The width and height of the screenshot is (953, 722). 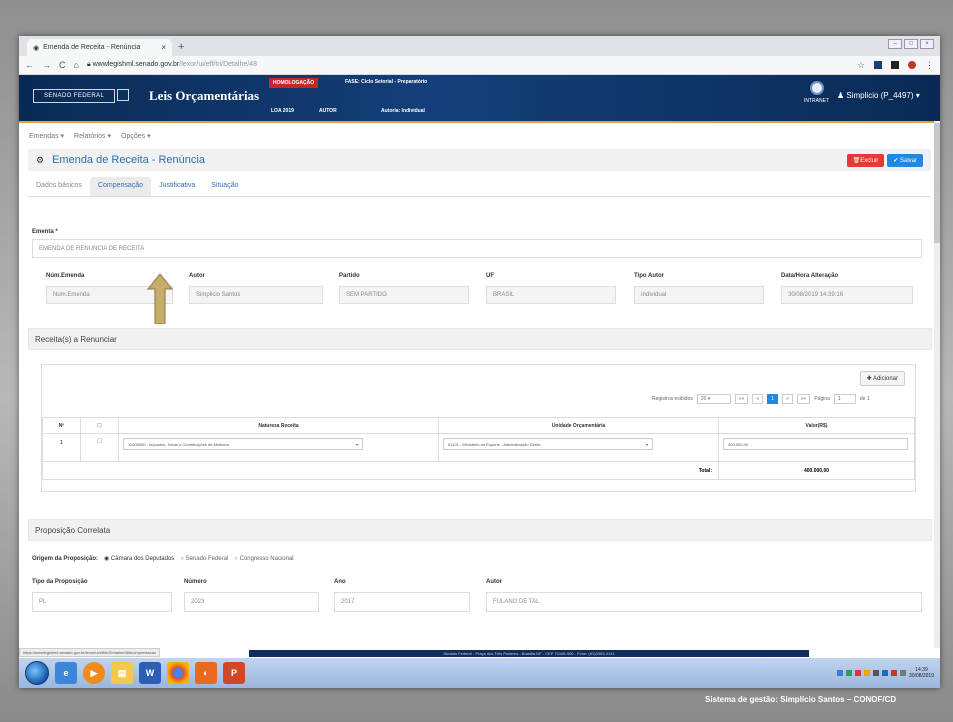 I want to click on bookmark-star-icon: ☆, so click(x=861, y=65).